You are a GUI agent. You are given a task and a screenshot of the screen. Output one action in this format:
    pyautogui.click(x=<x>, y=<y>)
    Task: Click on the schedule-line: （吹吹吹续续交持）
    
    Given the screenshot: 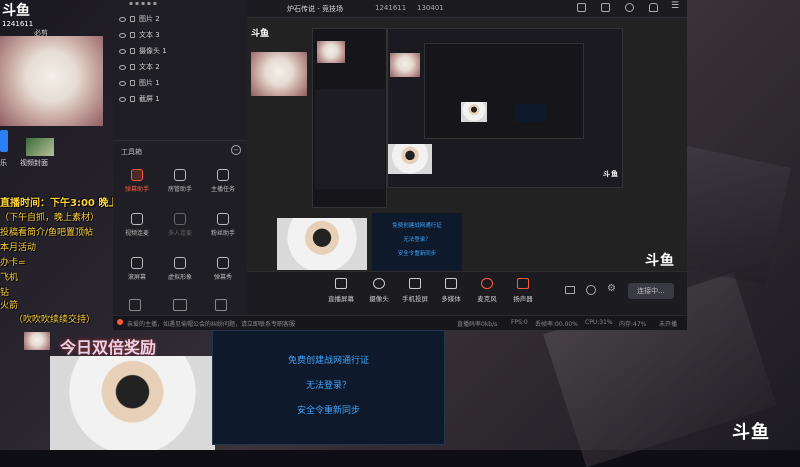 What is the action you would take?
    pyautogui.click(x=55, y=320)
    